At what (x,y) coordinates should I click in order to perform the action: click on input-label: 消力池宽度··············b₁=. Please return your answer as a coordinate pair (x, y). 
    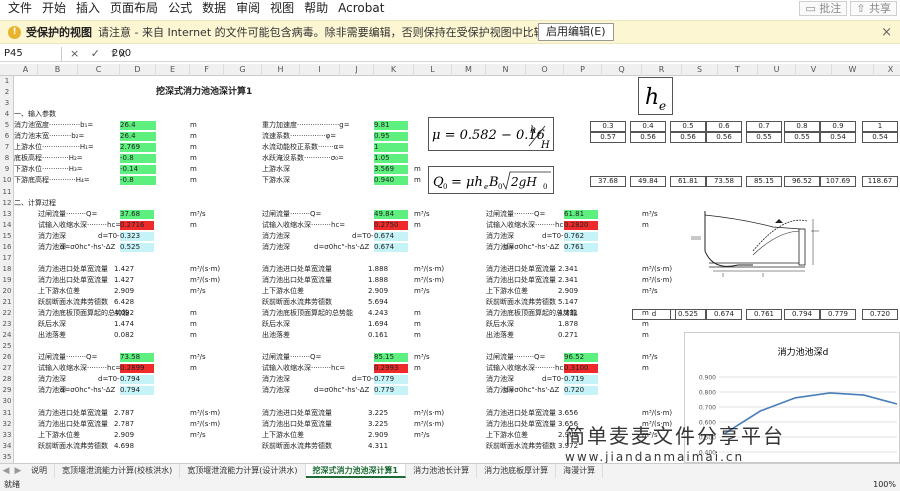
    Looking at the image, I should click on (74, 125).